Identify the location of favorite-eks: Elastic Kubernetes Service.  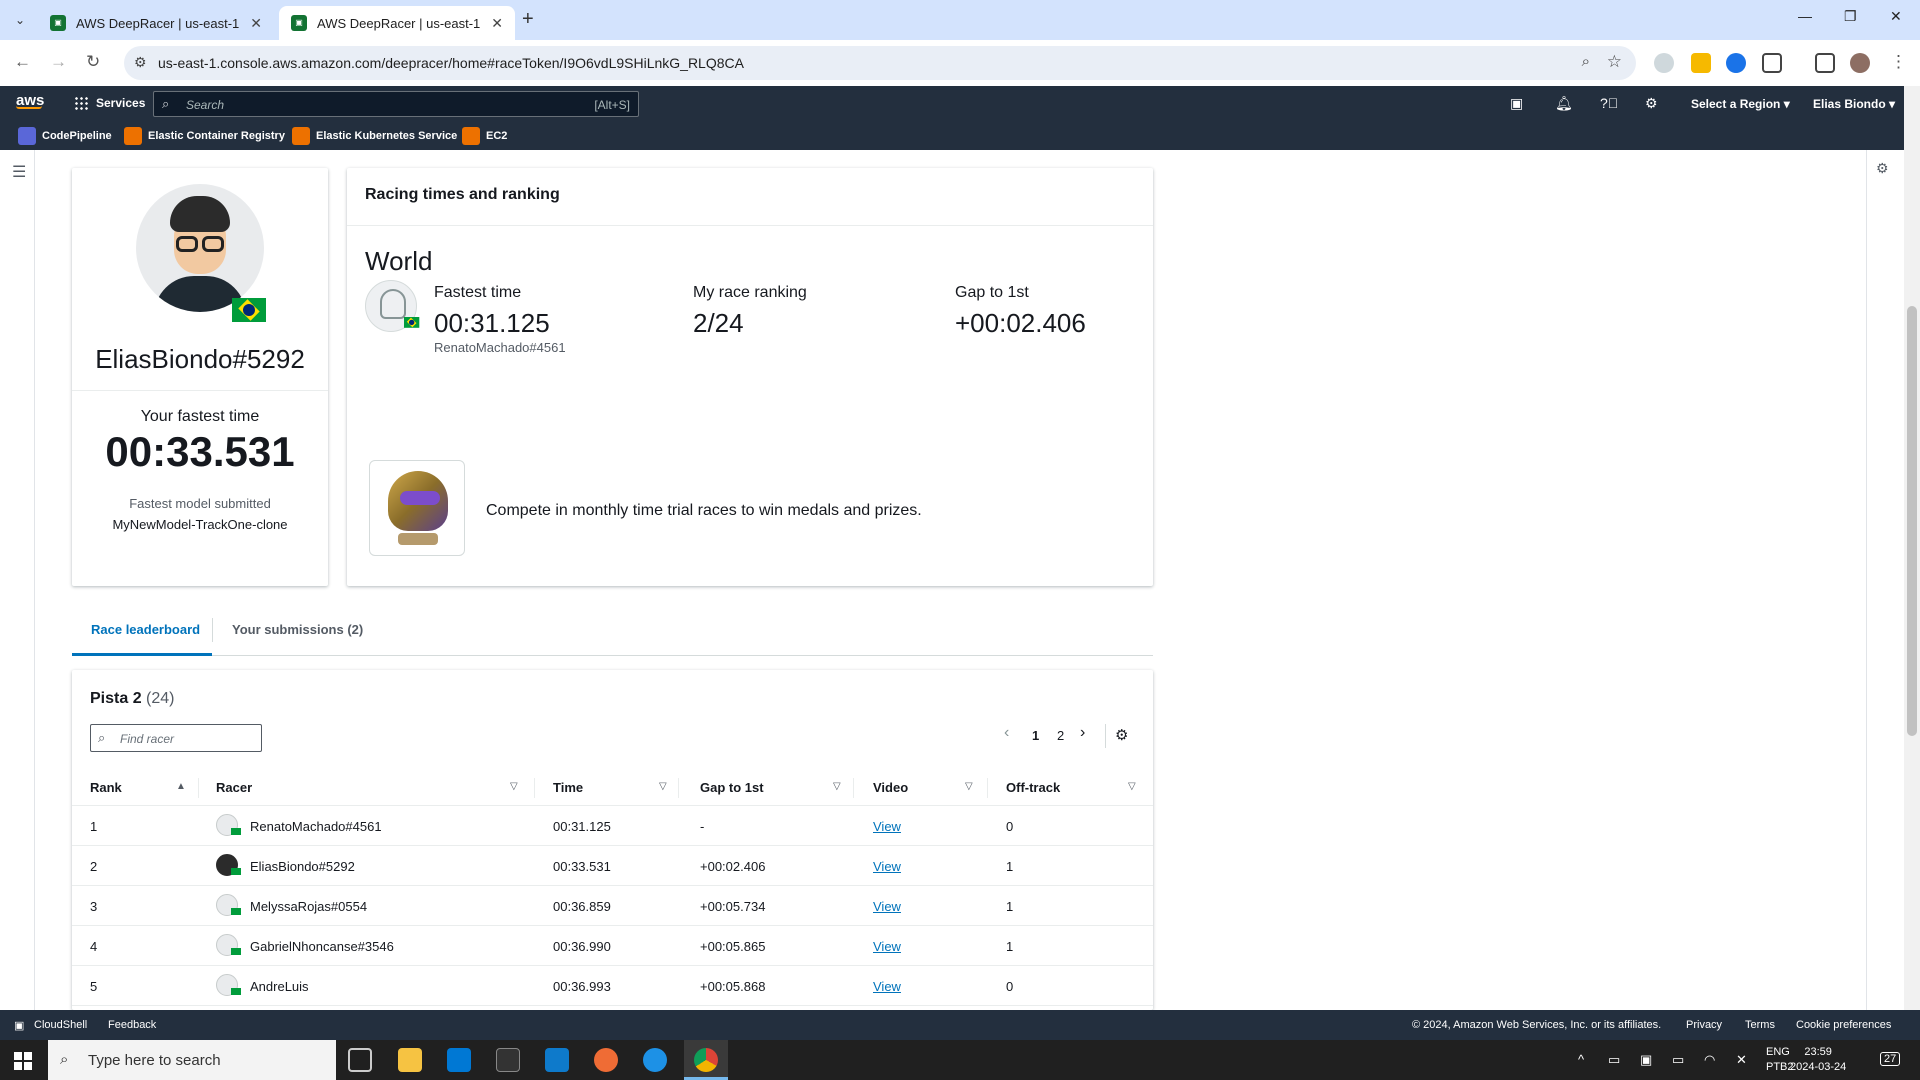
(374, 136).